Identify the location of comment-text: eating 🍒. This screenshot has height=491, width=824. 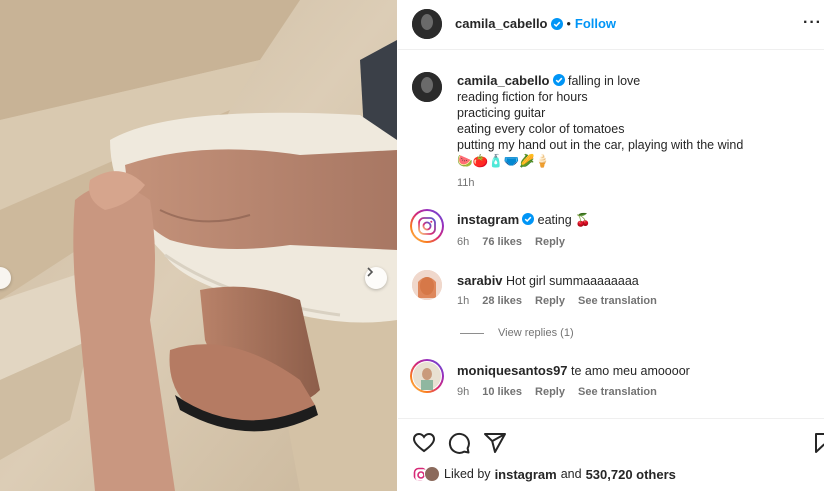
(564, 220).